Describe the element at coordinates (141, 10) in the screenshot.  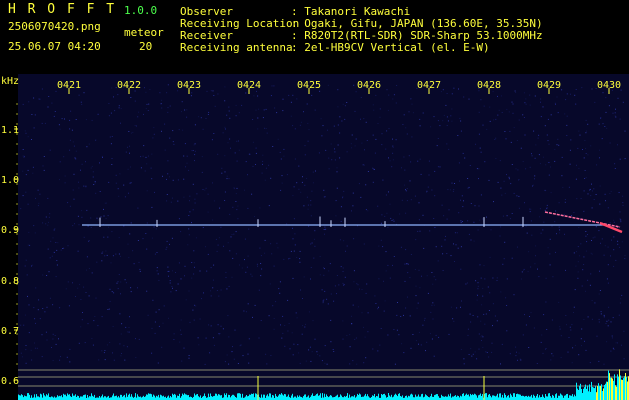
I see `app-version: 1.0.0` at that location.